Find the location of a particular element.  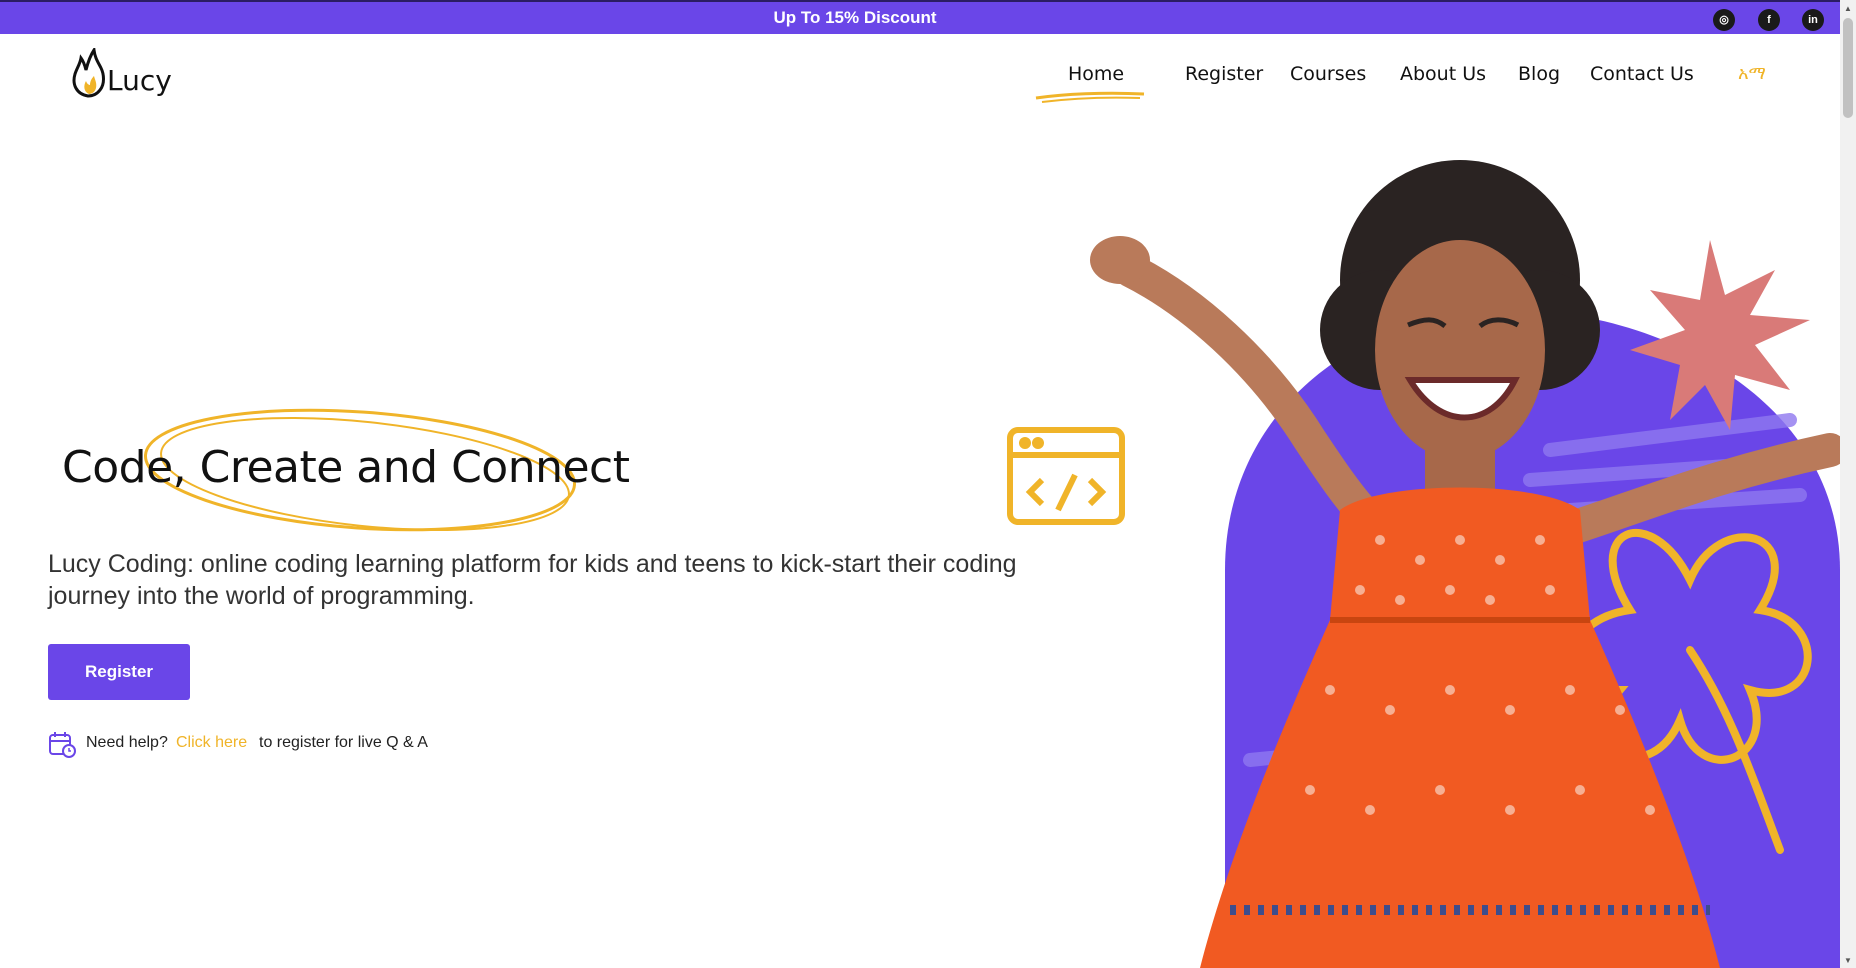

flame-icon is located at coordinates (88, 73).